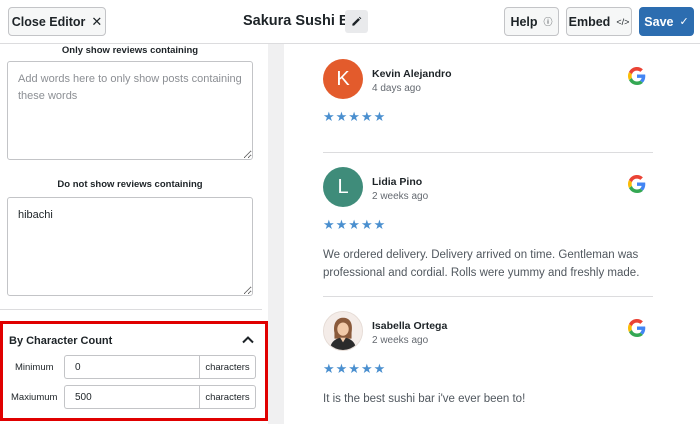 The height and width of the screenshot is (424, 700). I want to click on chevron-up-icon, so click(248, 340).